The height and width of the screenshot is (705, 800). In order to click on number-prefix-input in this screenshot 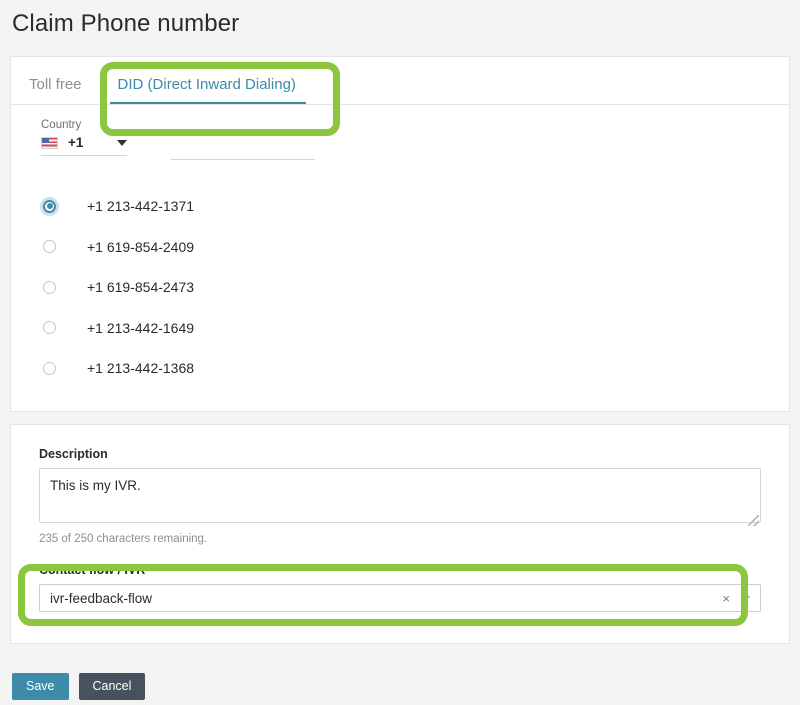, I will do `click(243, 147)`.